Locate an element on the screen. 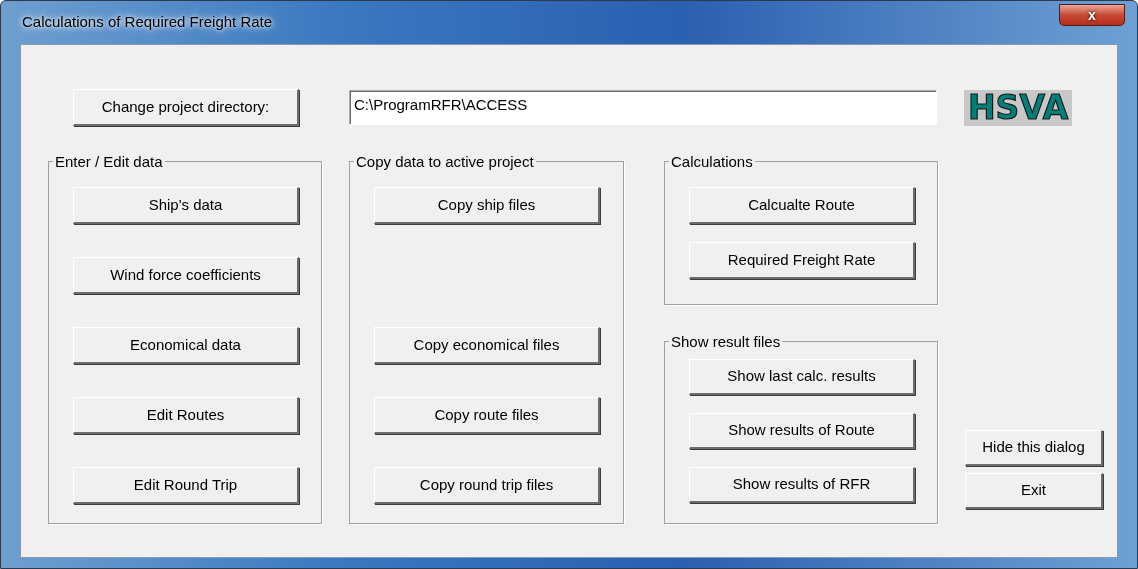  action-button: Show last calc. results is located at coordinates (802, 377).